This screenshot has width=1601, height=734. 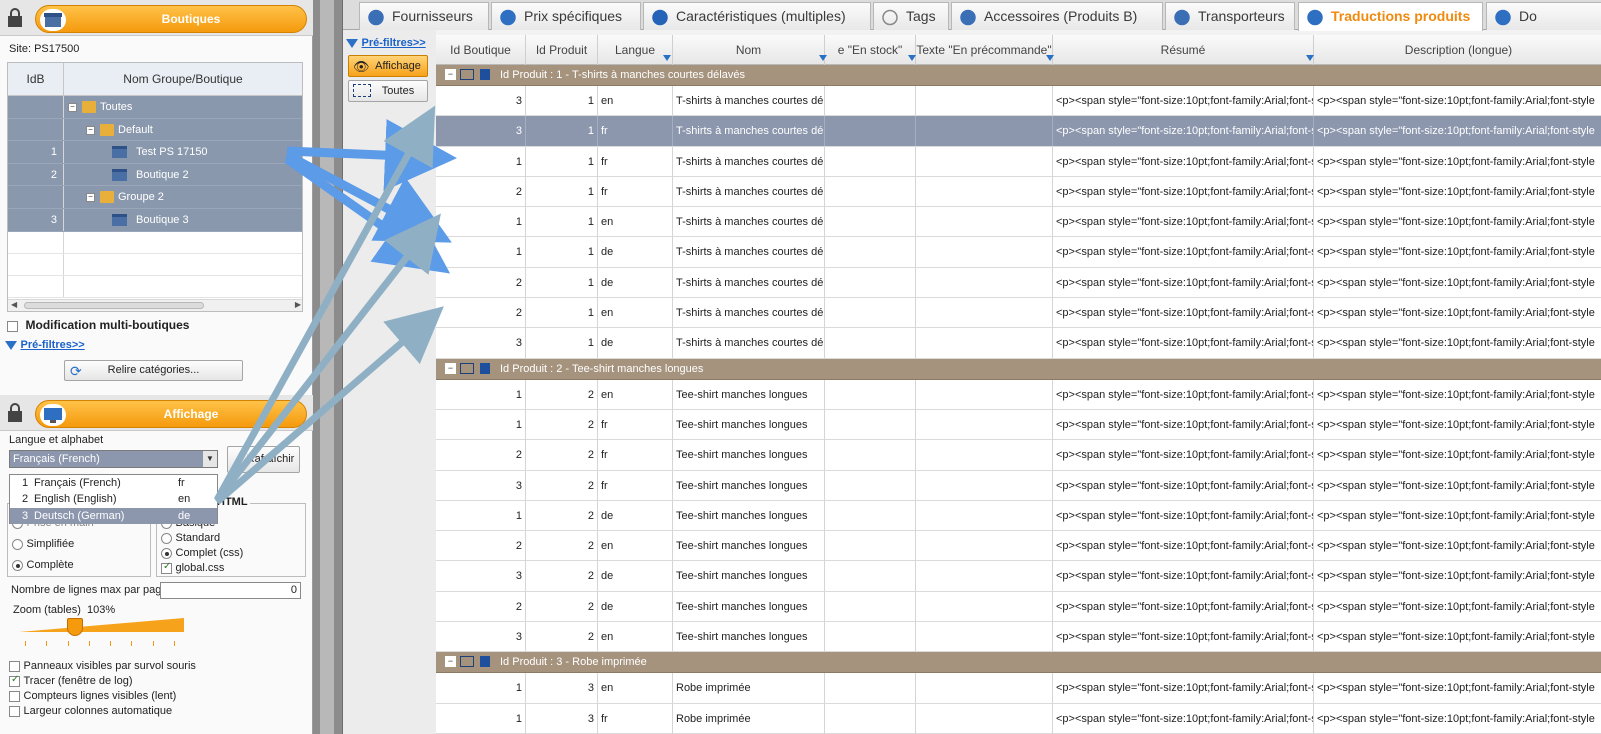 What do you see at coordinates (757, 16) in the screenshot?
I see `tab-caract-ristiques-multiples-: Caractéristiques (multiples)` at bounding box center [757, 16].